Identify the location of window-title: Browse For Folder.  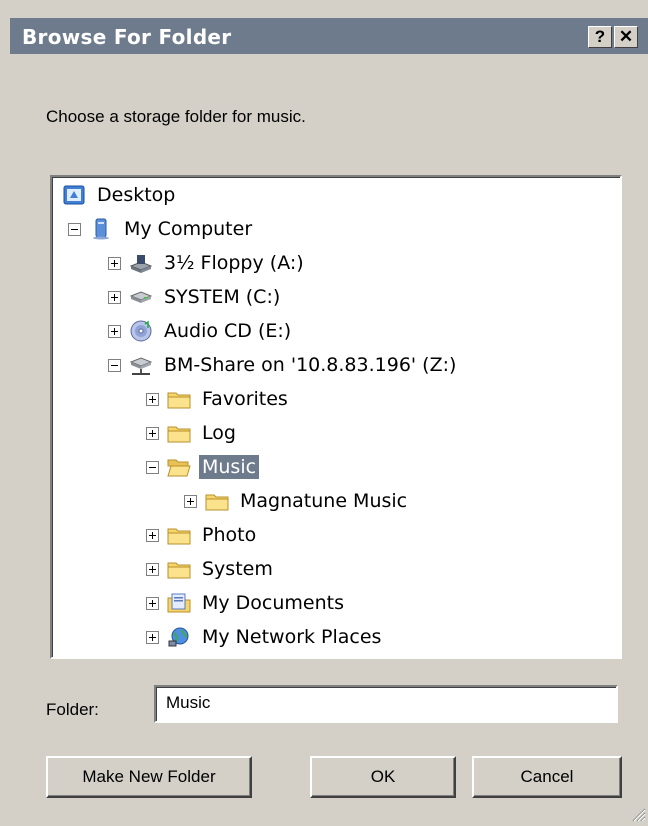
(127, 37).